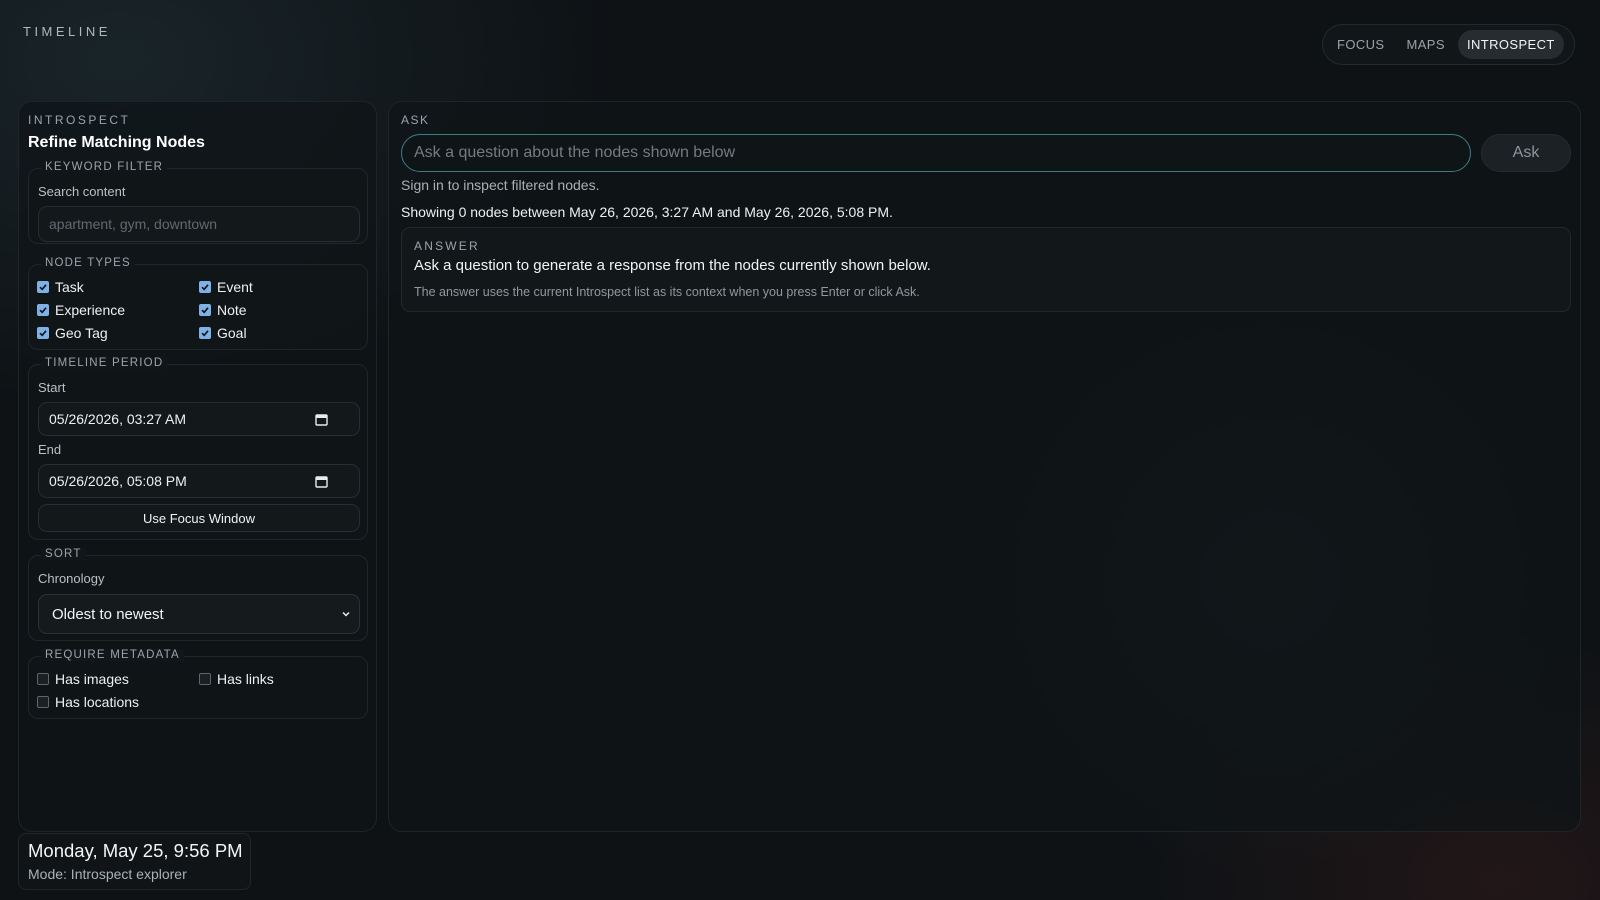  What do you see at coordinates (199, 224) in the screenshot?
I see `search-content-input` at bounding box center [199, 224].